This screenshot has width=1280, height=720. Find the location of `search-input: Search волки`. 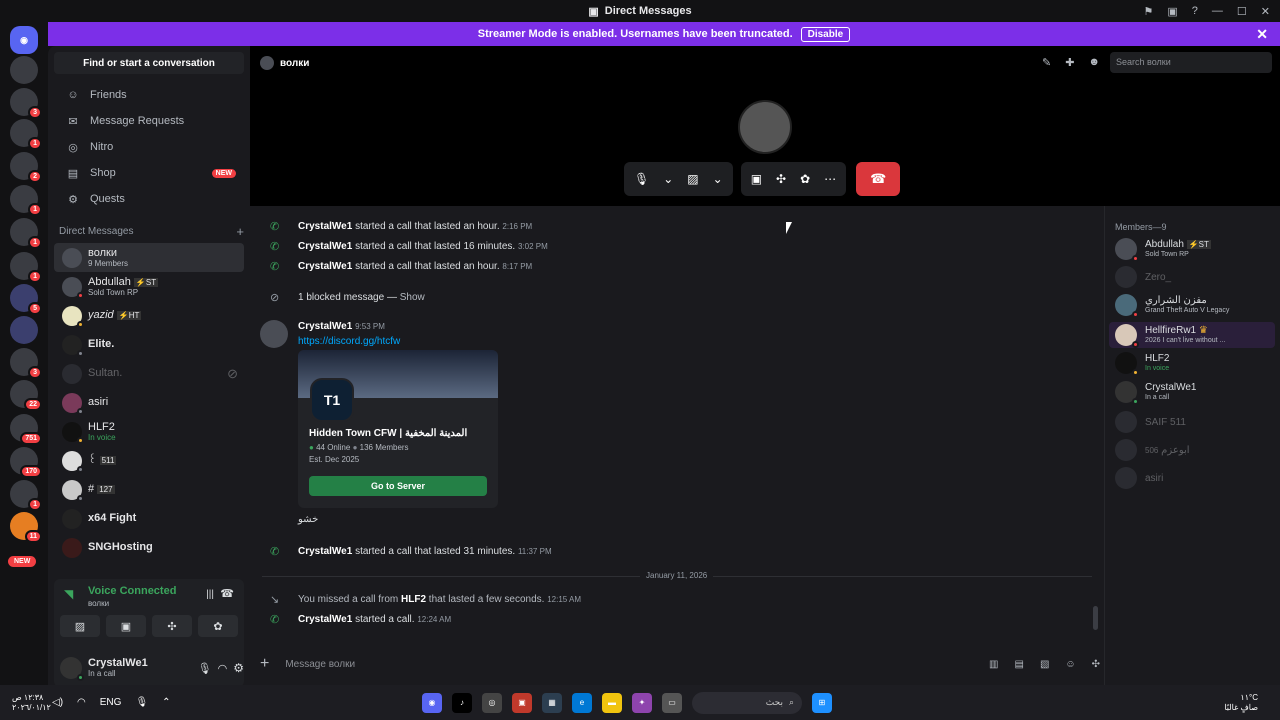

search-input: Search волки is located at coordinates (1191, 62).